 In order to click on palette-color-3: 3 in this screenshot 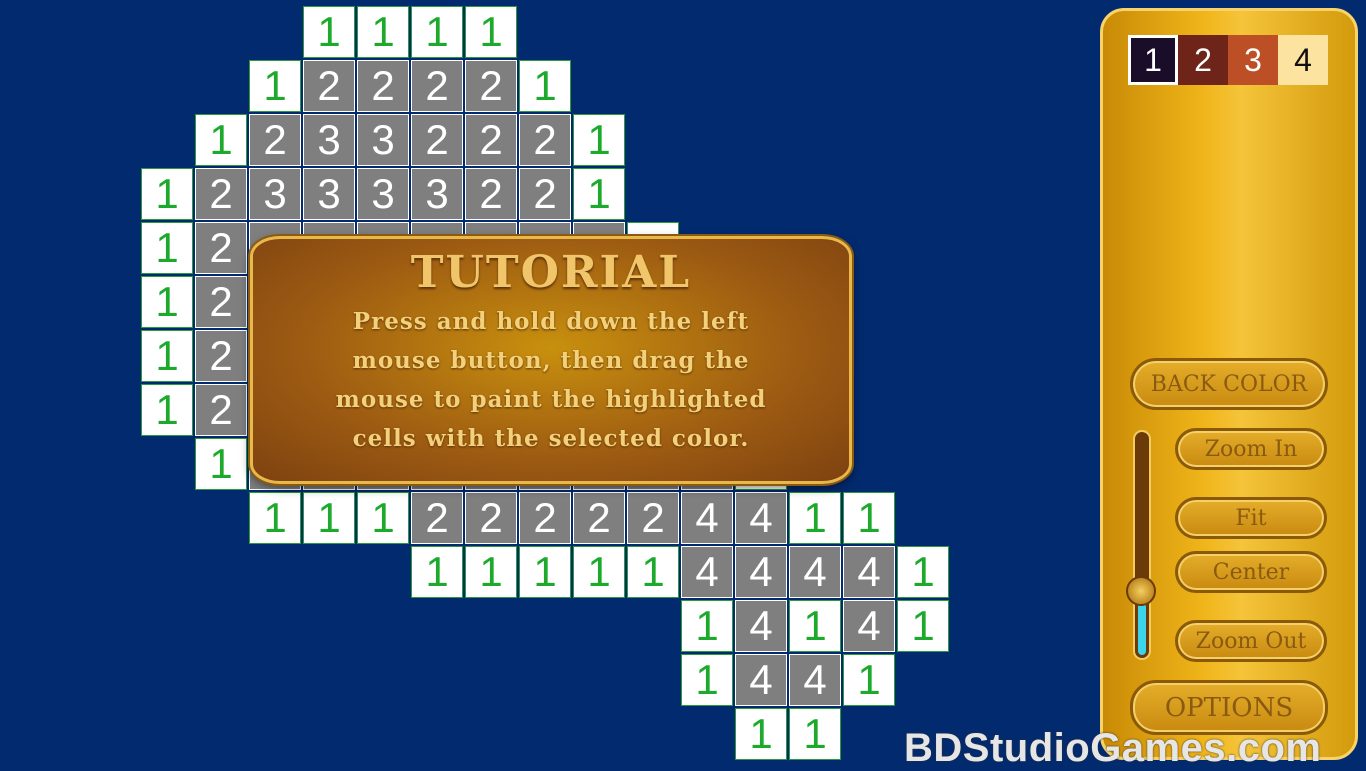, I will do `click(1253, 60)`.